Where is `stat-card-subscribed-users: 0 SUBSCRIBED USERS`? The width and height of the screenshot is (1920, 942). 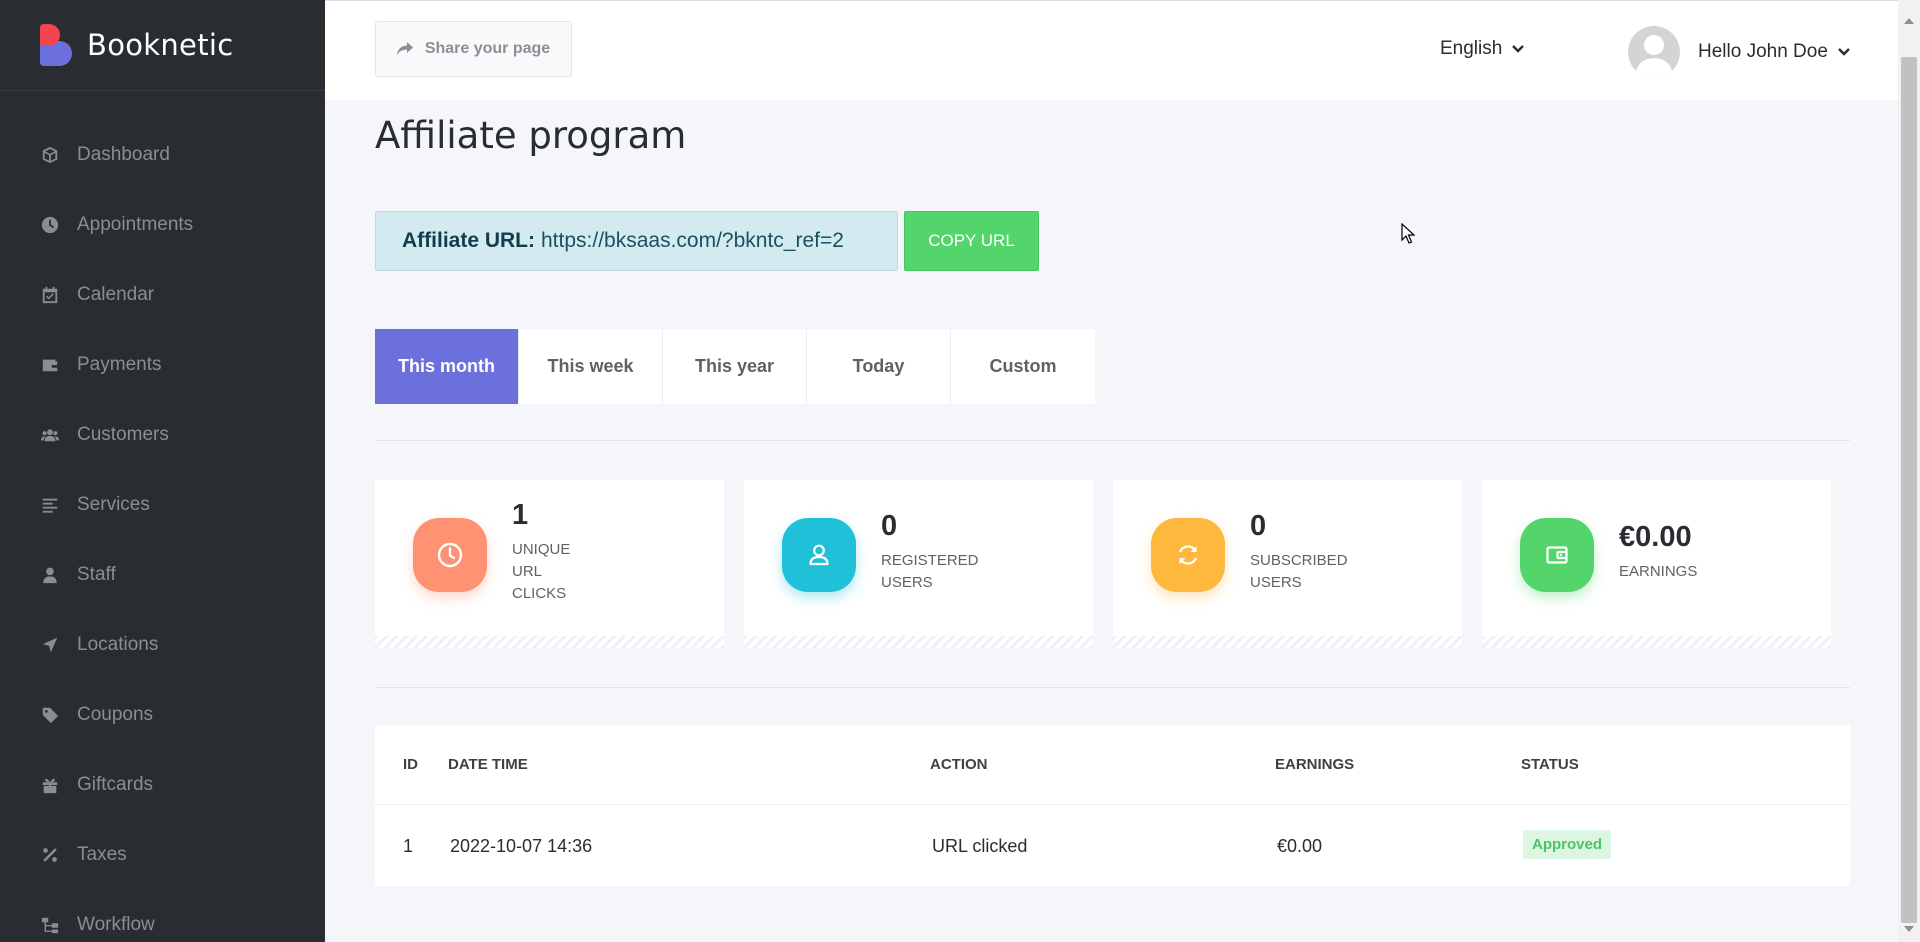
stat-card-subscribed-users: 0 SUBSCRIBED USERS is located at coordinates (1287, 564).